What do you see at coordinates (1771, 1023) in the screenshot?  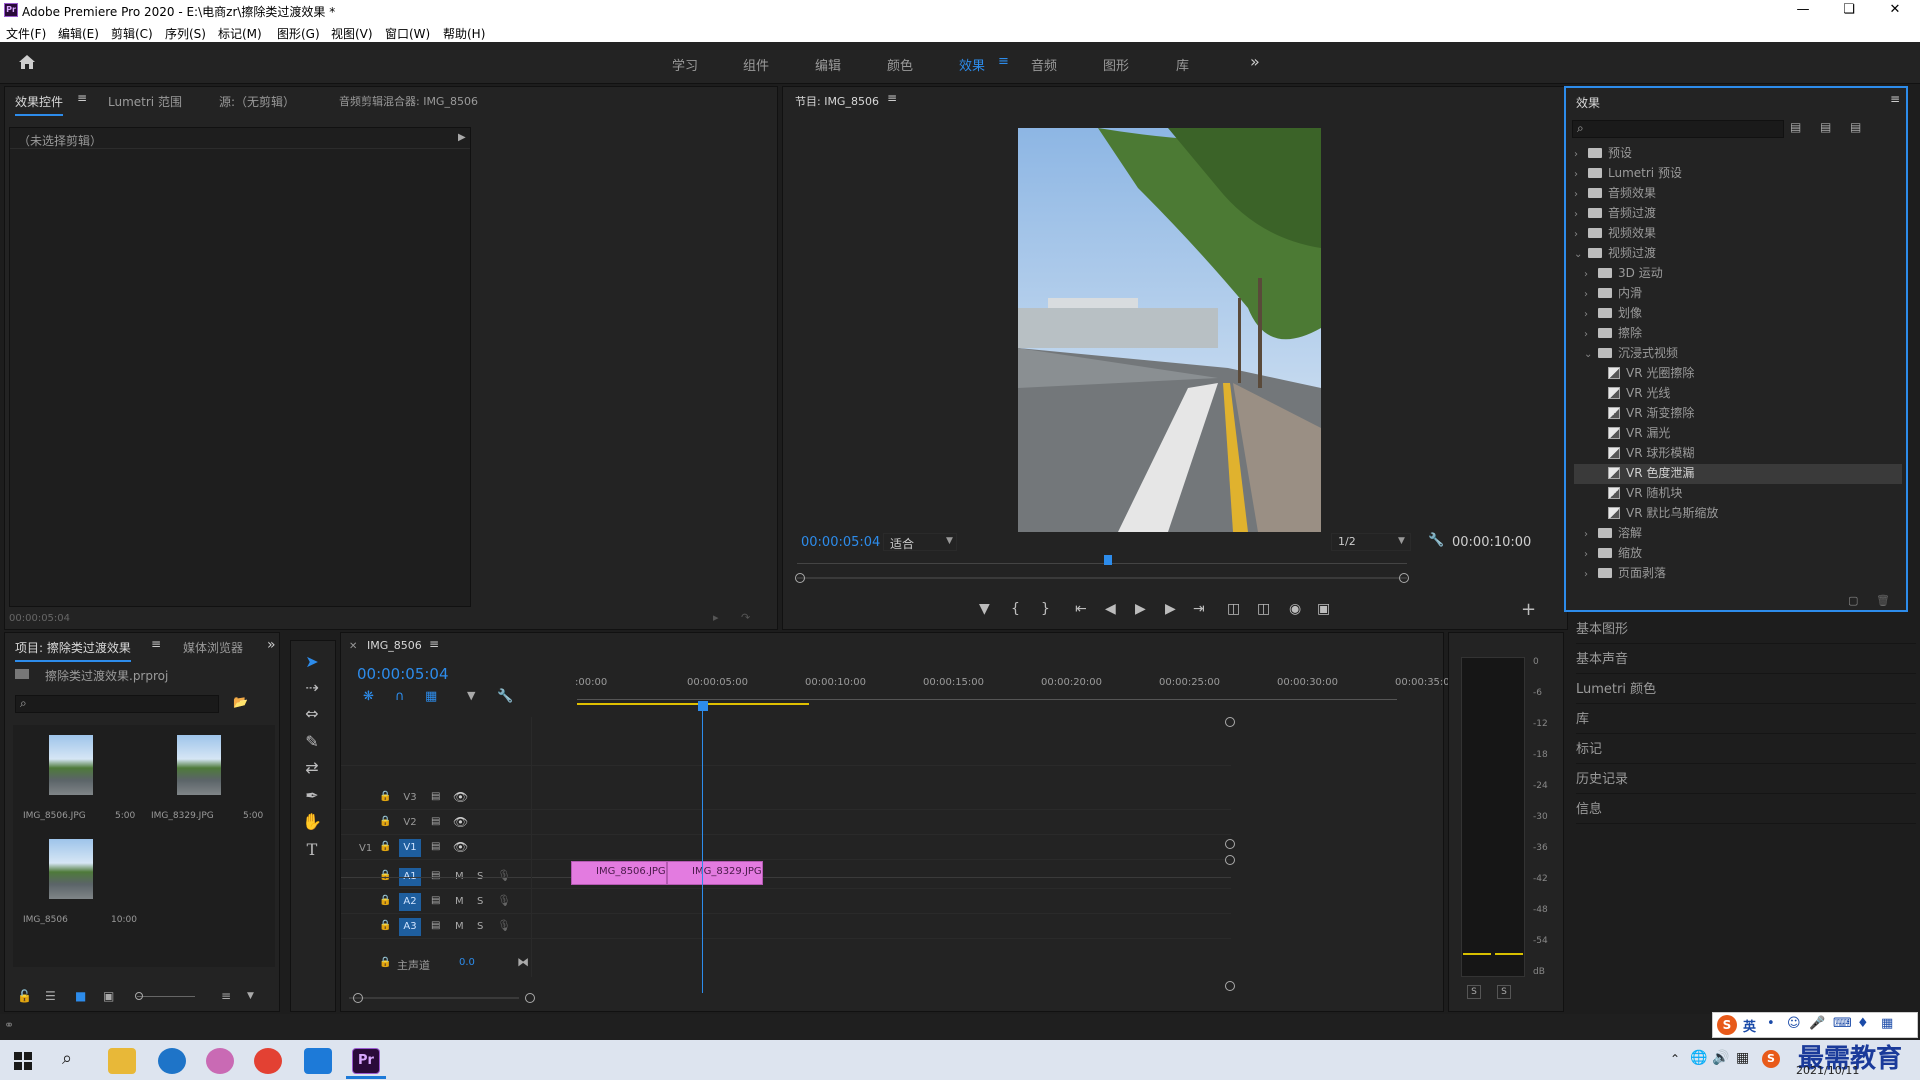 I see `ime-punctuation-icon: •` at bounding box center [1771, 1023].